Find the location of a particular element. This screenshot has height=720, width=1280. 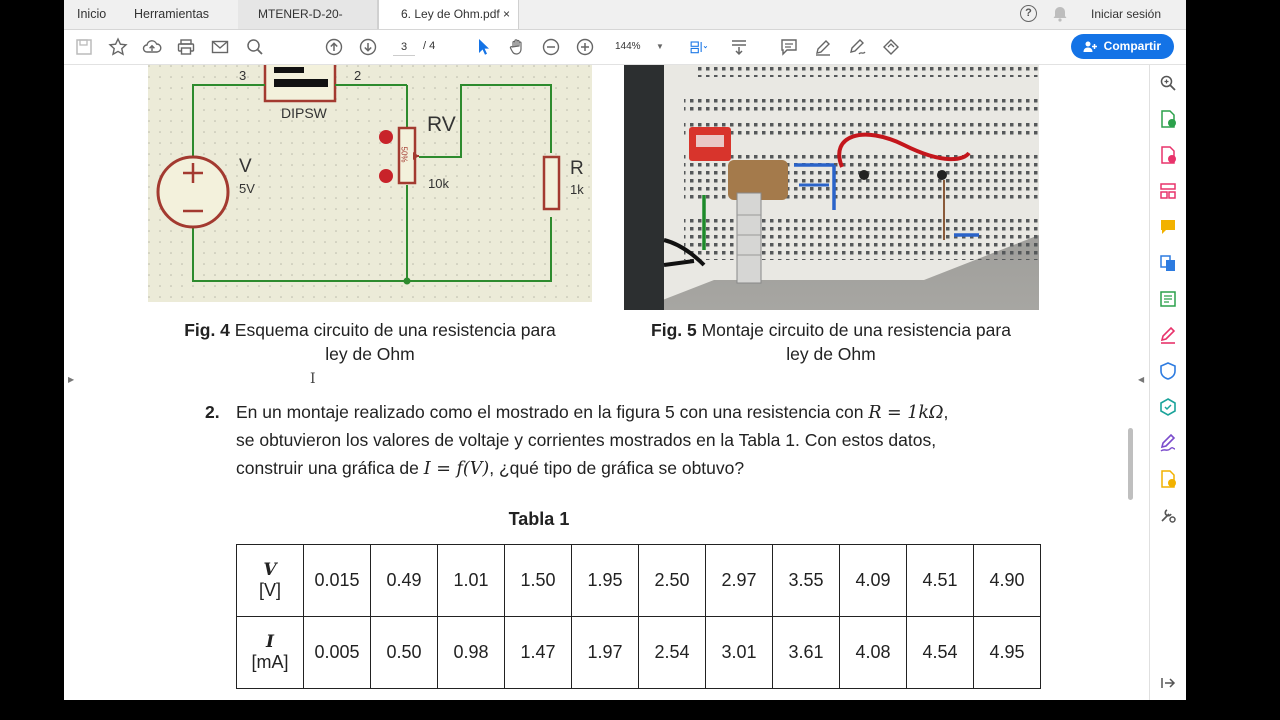

tab-document-ley-de-ohm: 6. Ley de Ohm.pdf × is located at coordinates (448, 14).